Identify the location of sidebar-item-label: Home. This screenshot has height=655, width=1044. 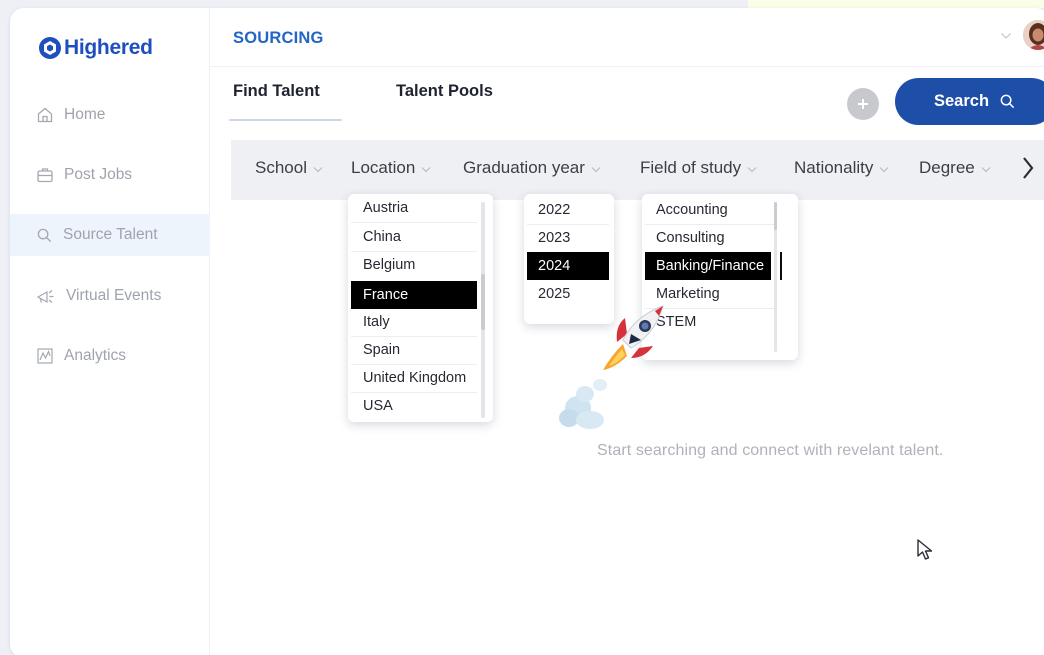
(85, 114).